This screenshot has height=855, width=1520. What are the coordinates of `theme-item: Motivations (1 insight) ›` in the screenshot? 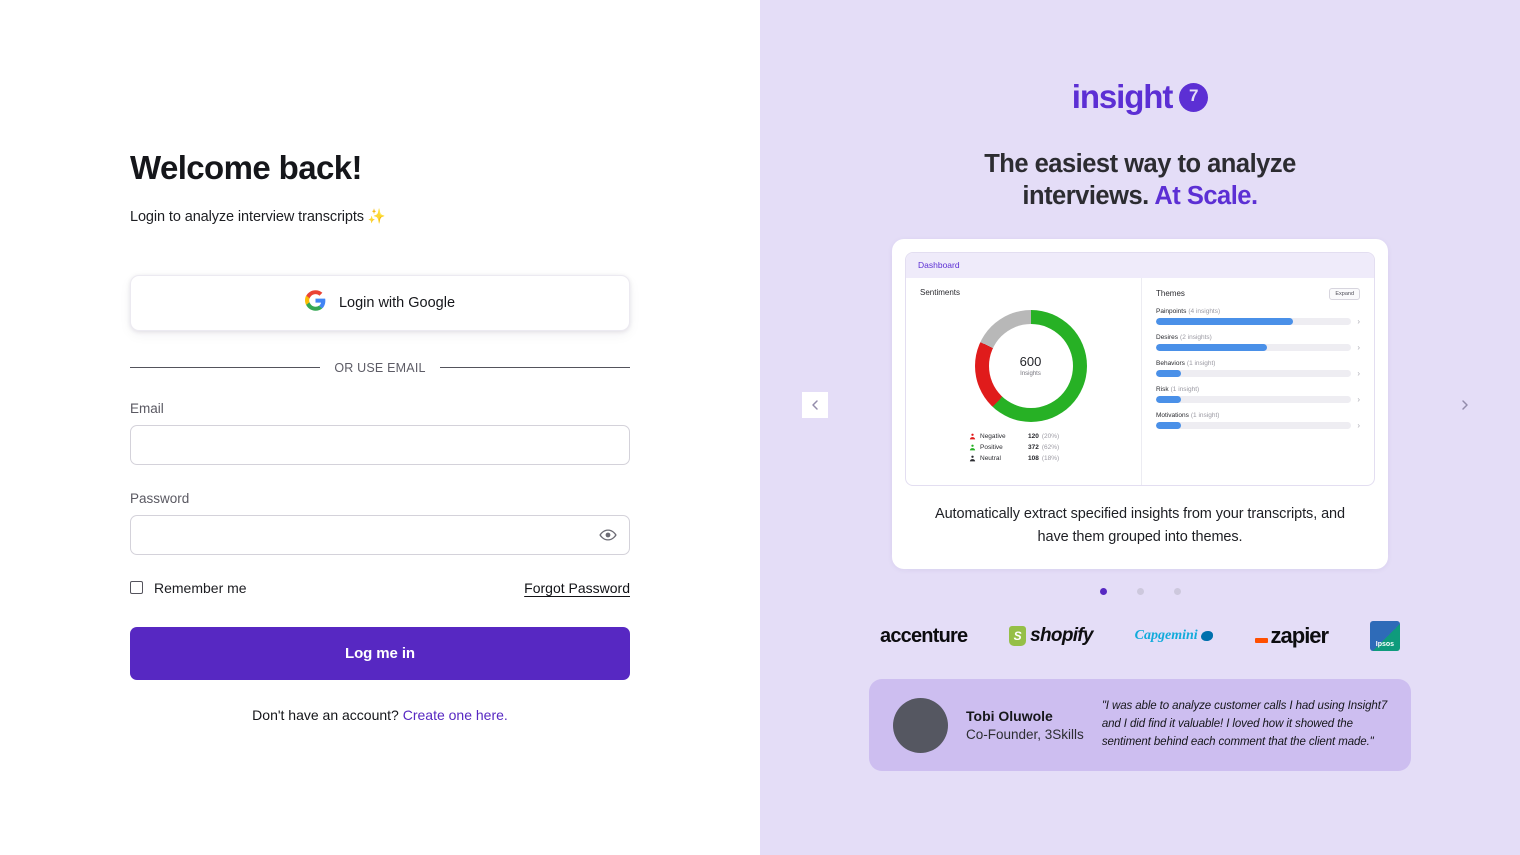 It's located at (1258, 421).